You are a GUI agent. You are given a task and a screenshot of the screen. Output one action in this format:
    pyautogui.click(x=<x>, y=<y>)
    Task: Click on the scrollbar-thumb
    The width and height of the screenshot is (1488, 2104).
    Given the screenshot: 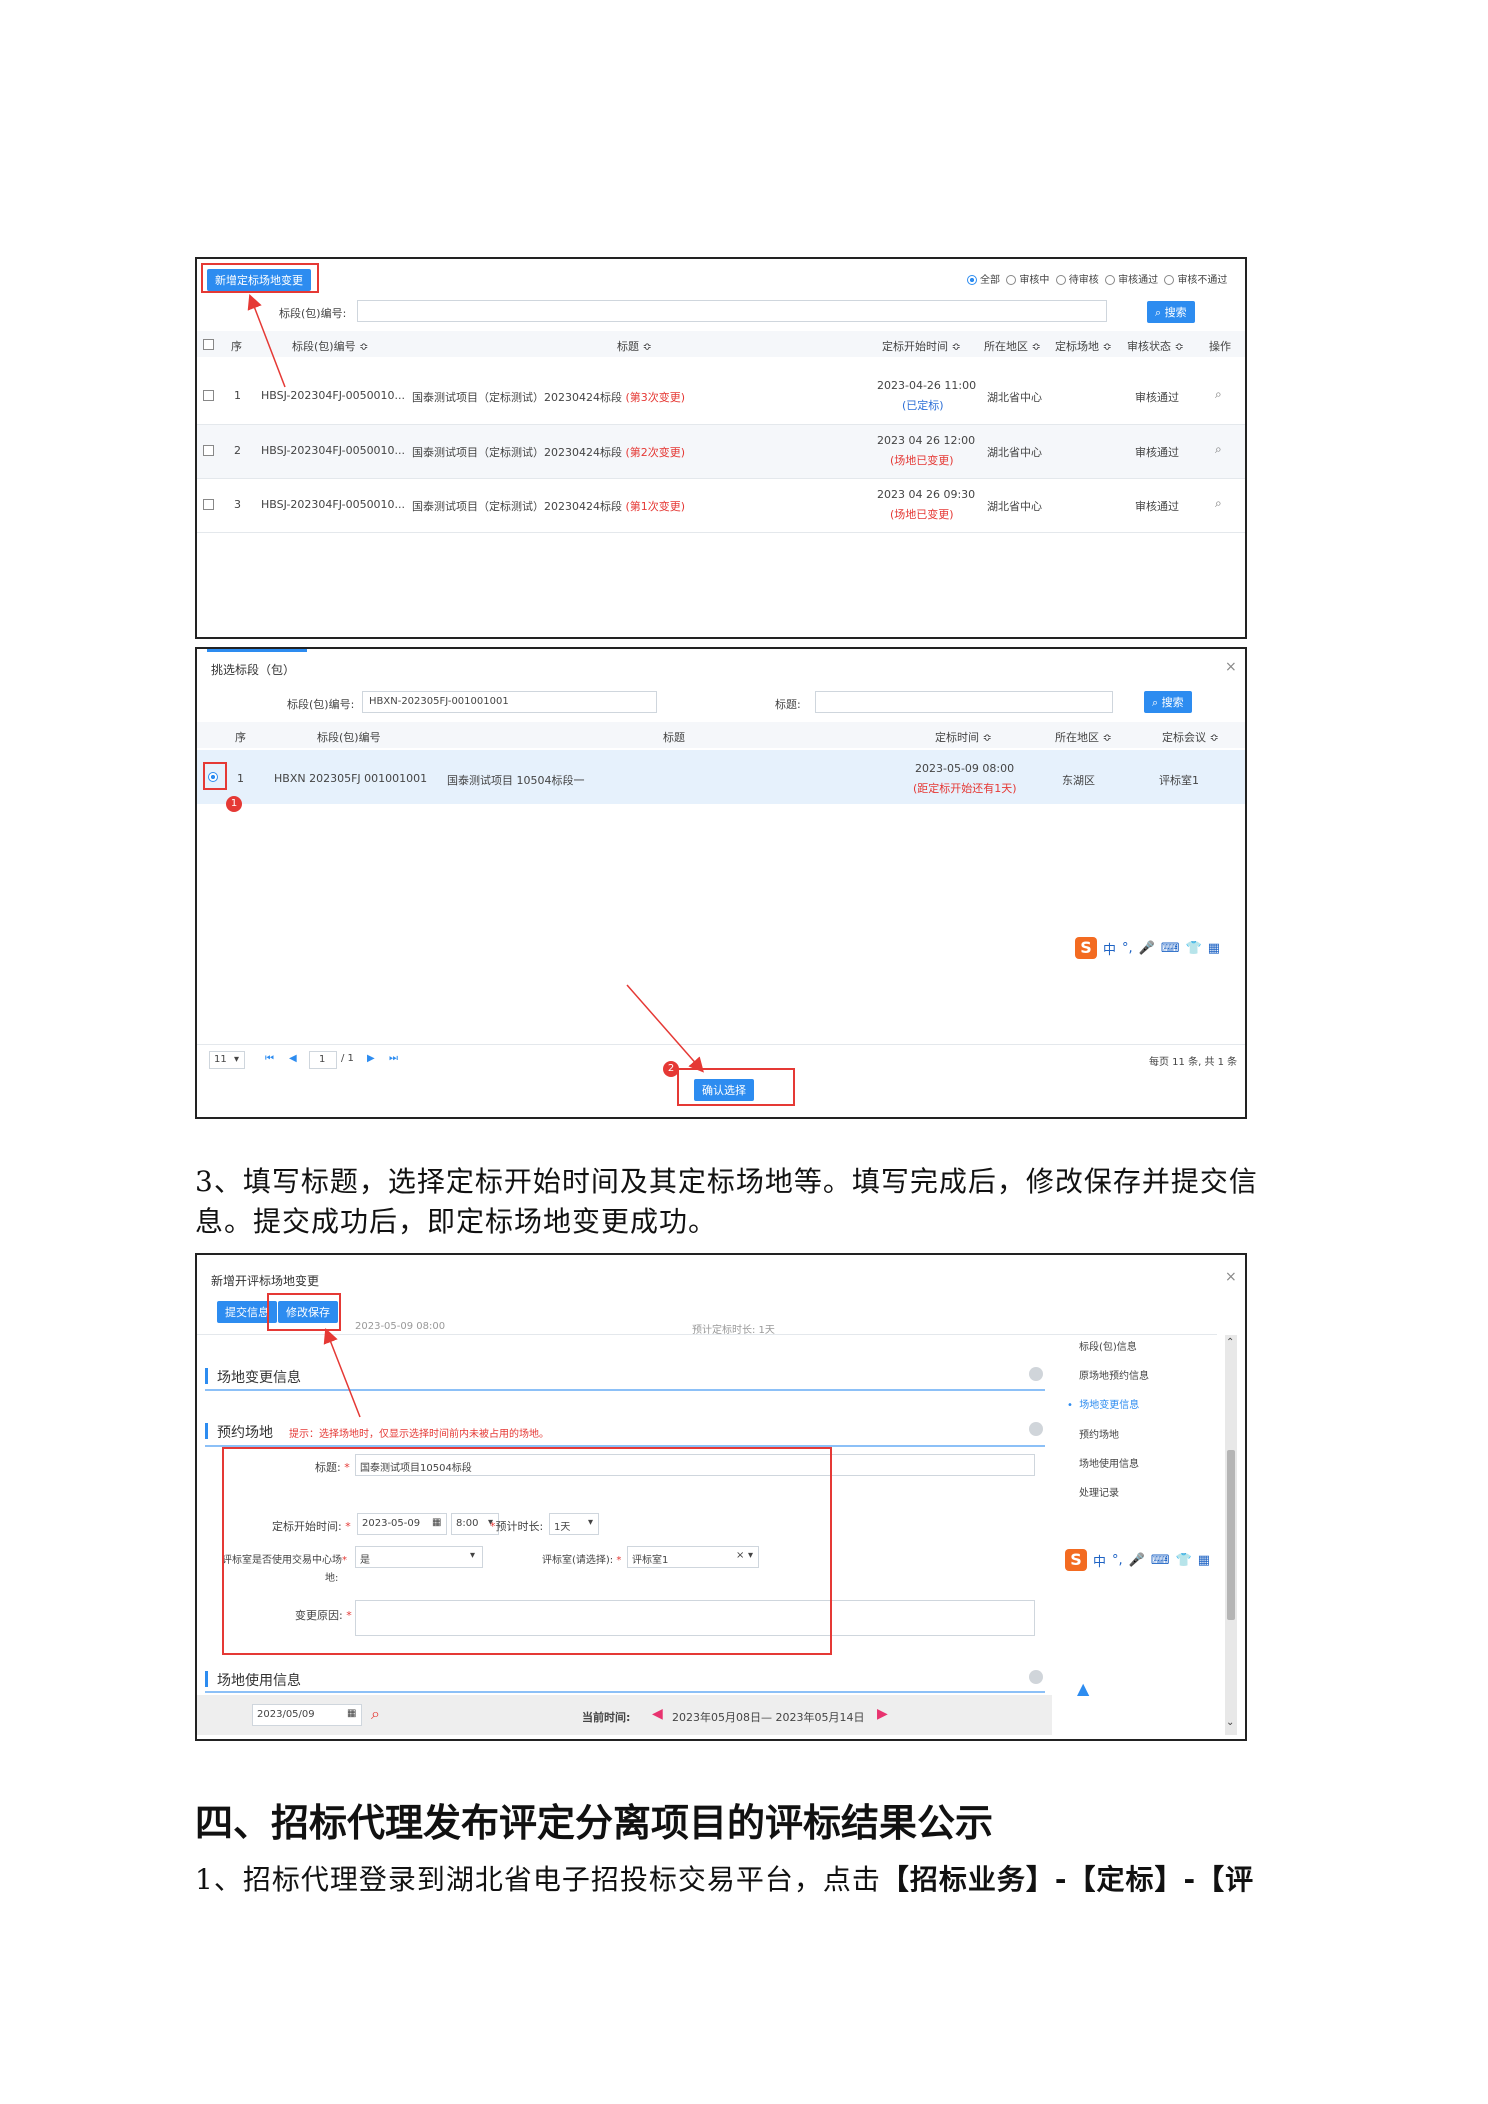 What is the action you would take?
    pyautogui.click(x=1231, y=1535)
    